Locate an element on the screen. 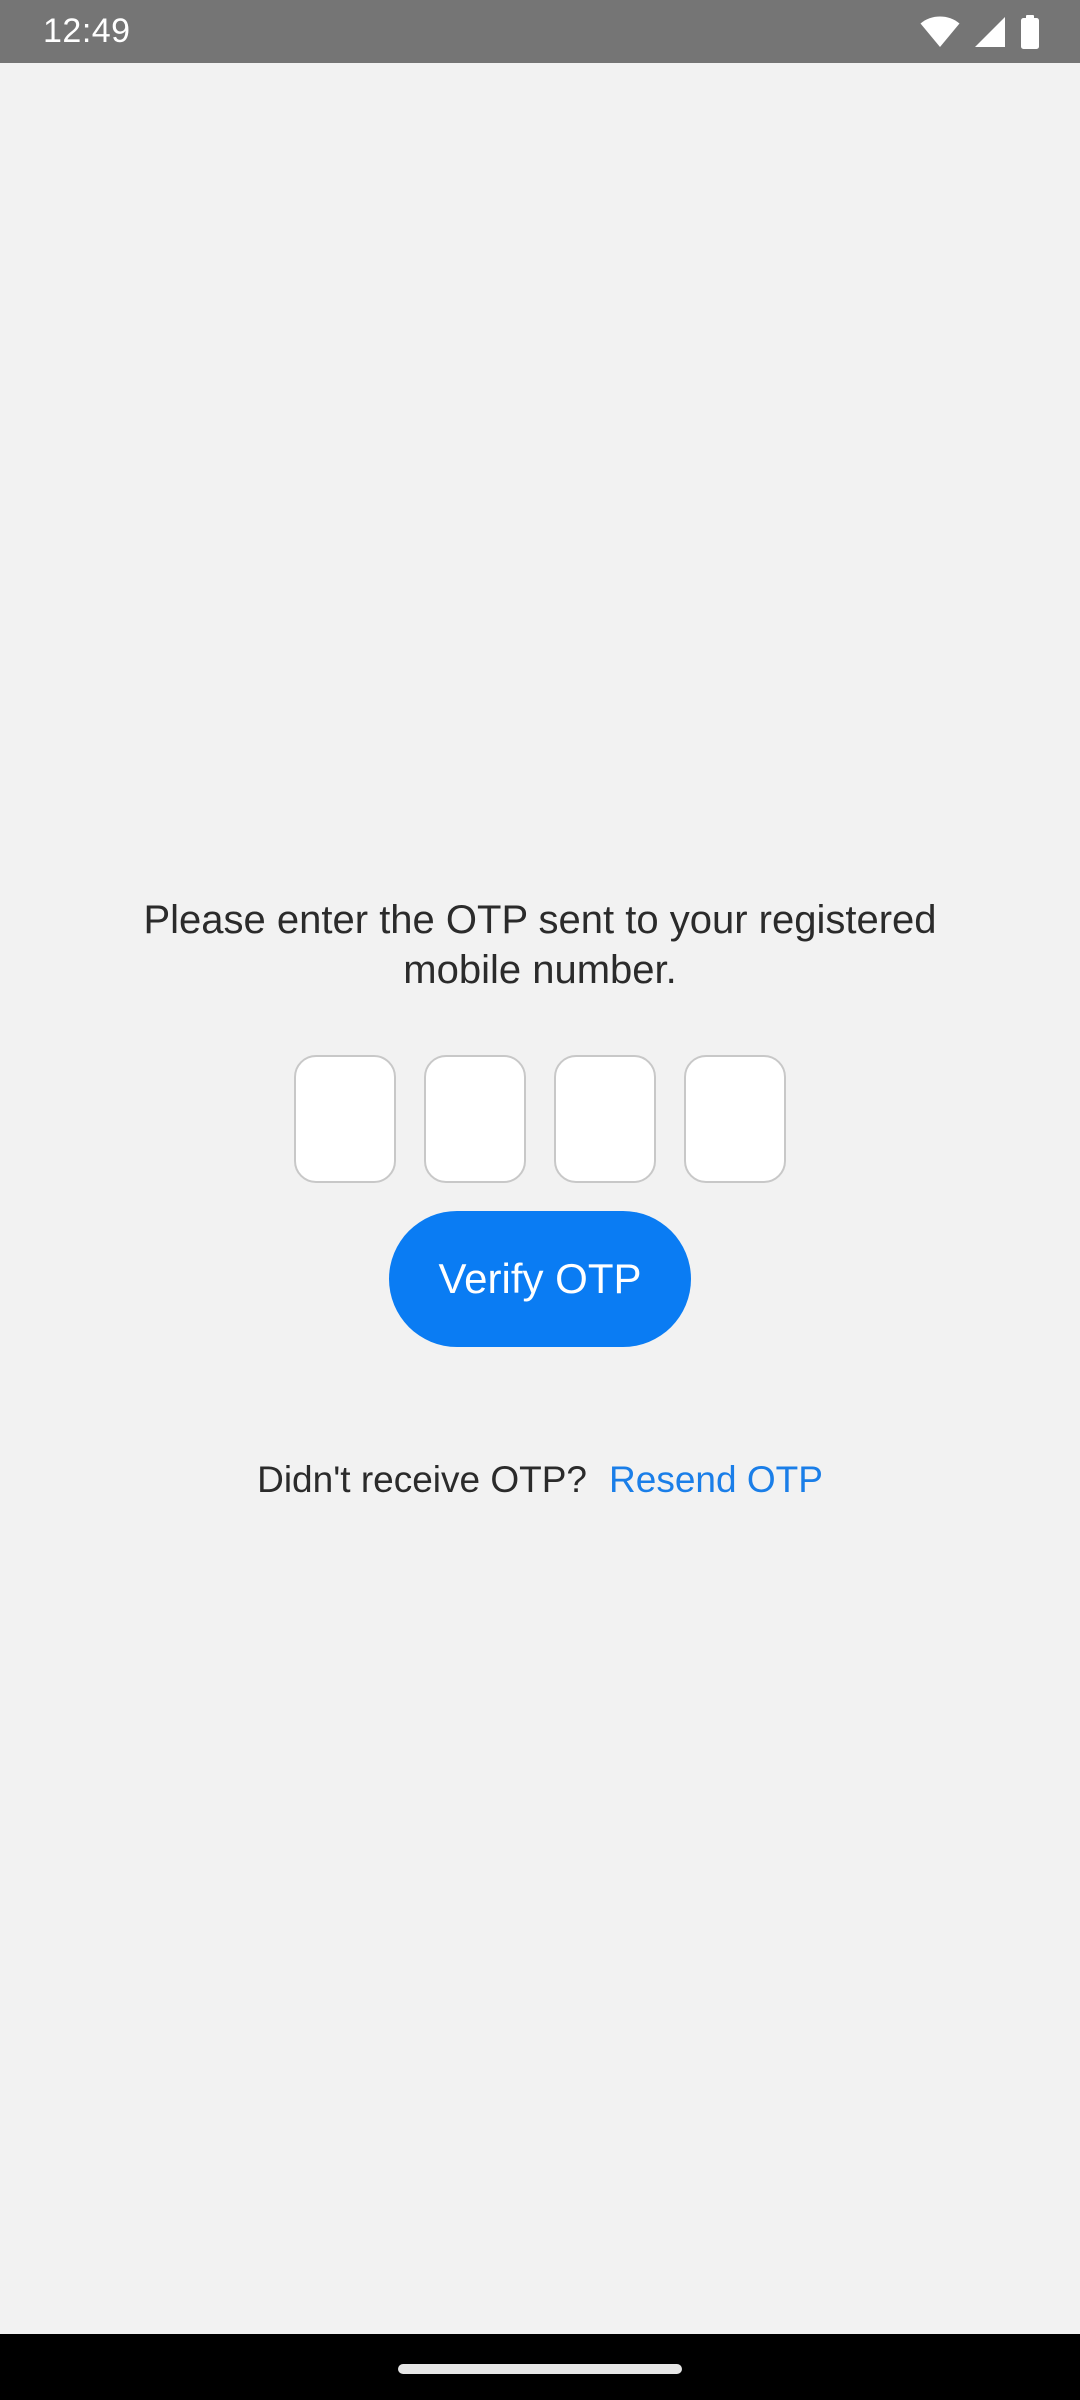  navigation-bar is located at coordinates (540, 2367).